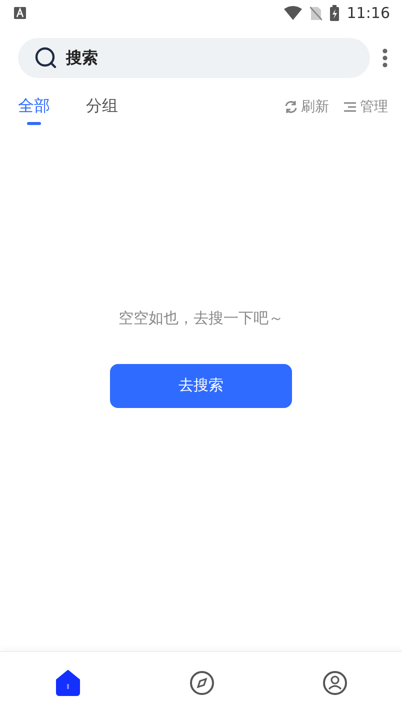  Describe the element at coordinates (201, 386) in the screenshot. I see `go-search-button: 去搜索` at that location.